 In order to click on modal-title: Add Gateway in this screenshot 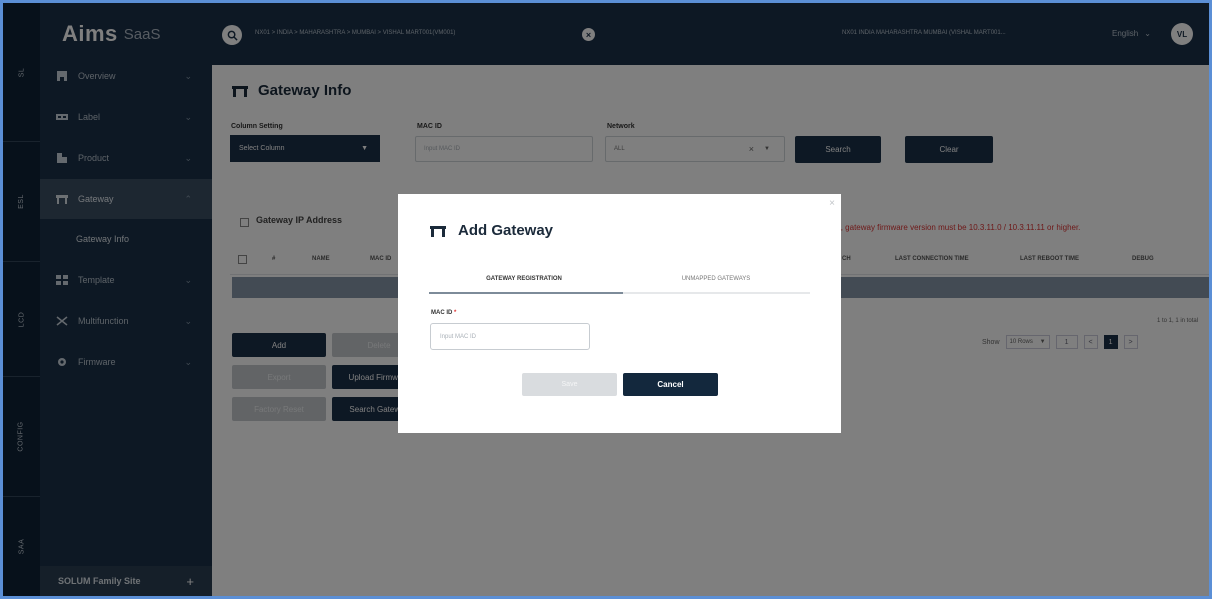, I will do `click(491, 230)`.